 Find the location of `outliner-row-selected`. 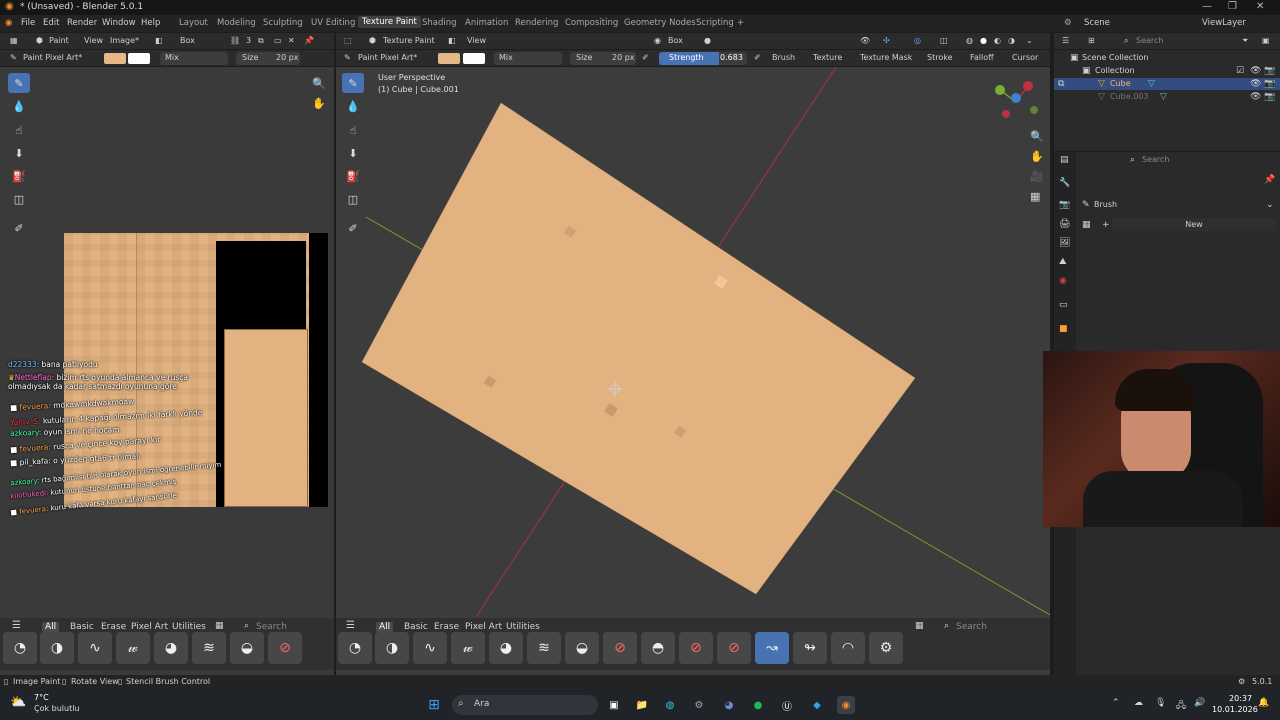

outliner-row-selected is located at coordinates (1167, 84).